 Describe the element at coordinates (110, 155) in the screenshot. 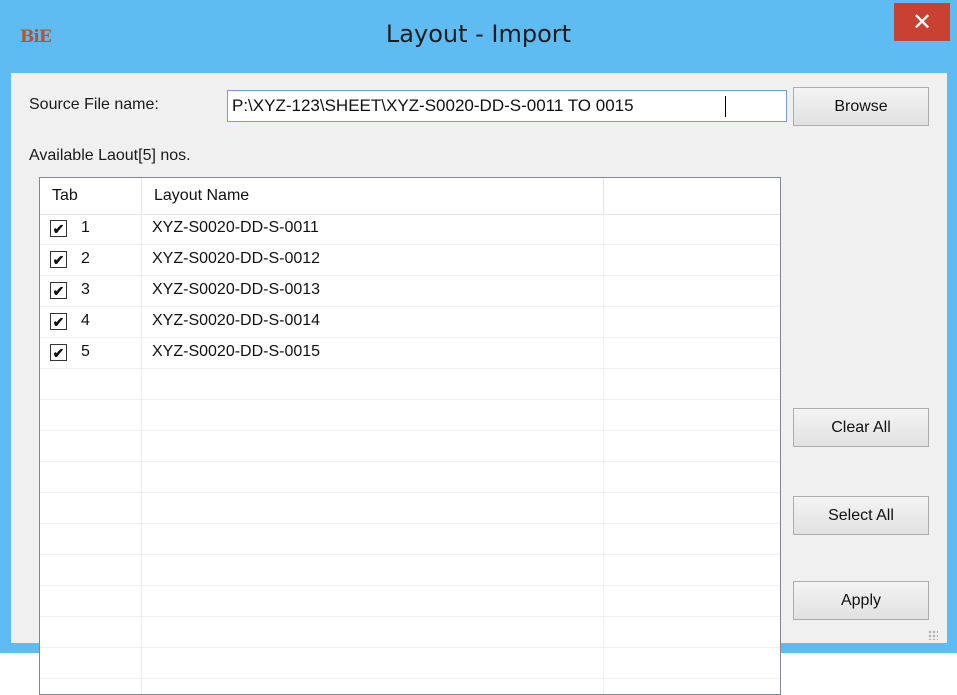

I see `available-layouts-label: Available Laout[5] nos.` at that location.